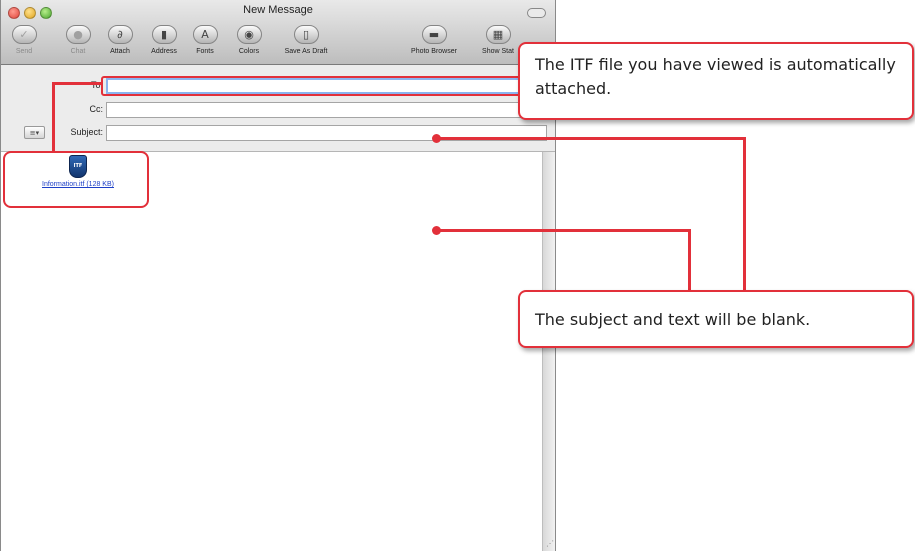 This screenshot has width=915, height=551. What do you see at coordinates (78, 34) in the screenshot?
I see `chat-icon: ●` at bounding box center [78, 34].